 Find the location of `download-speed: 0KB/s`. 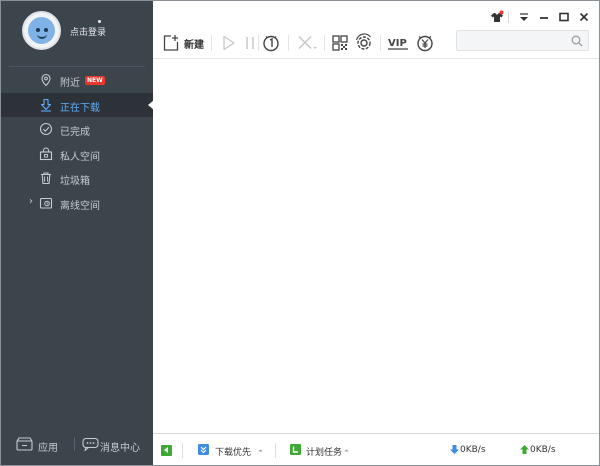

download-speed: 0KB/s is located at coordinates (473, 450).